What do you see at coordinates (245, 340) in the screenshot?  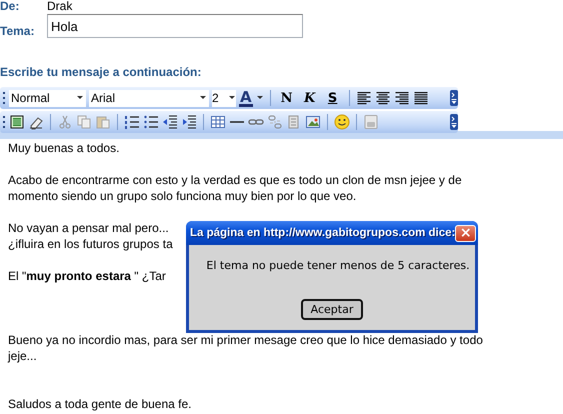 I see `text-line: Bueno ya no incordio mas, para ser mi primer mesage creo que lo hice demasiado y todo` at bounding box center [245, 340].